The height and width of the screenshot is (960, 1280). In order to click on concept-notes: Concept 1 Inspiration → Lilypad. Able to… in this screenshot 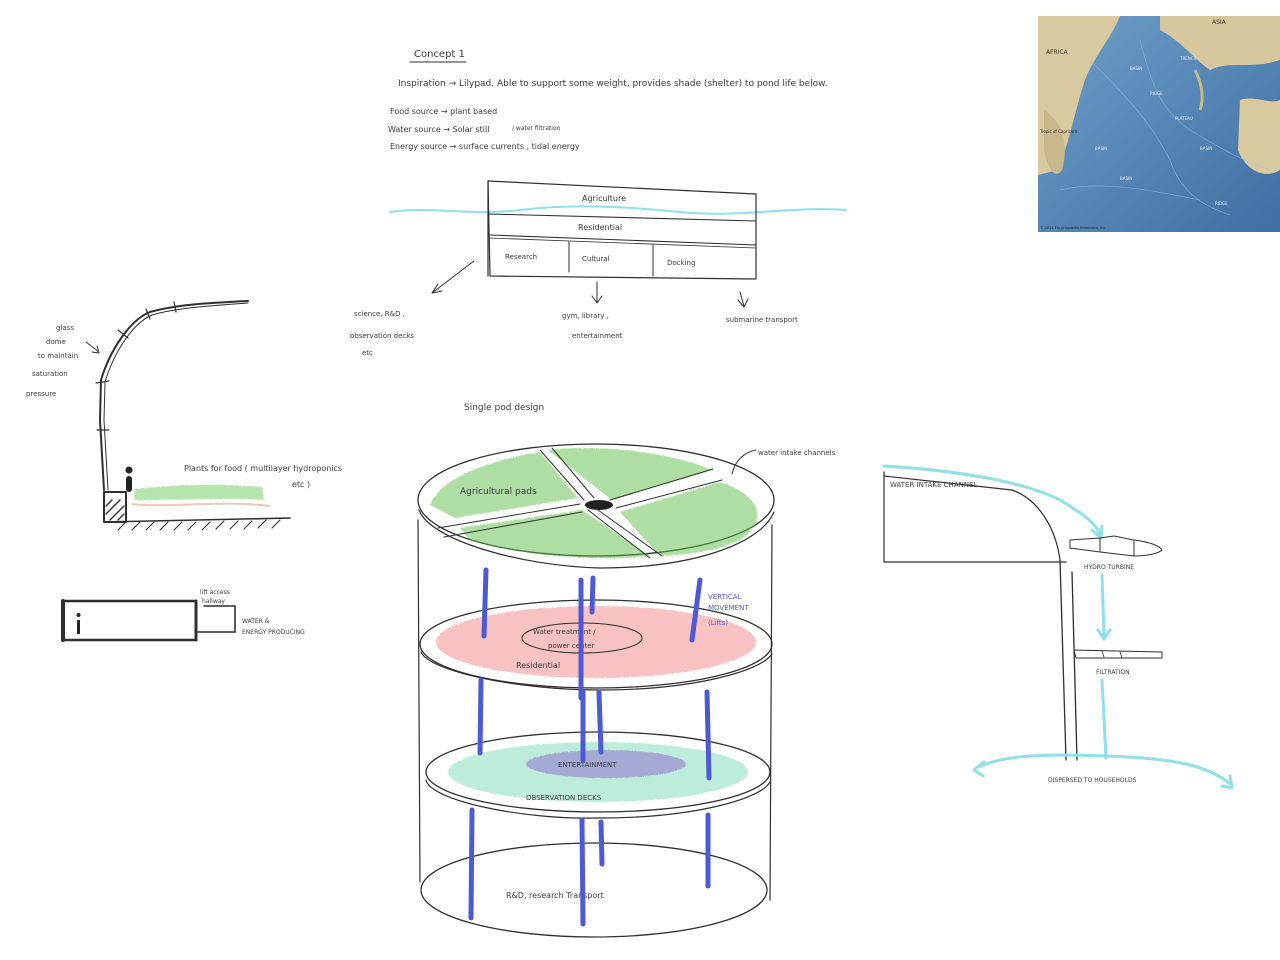, I will do `click(608, 100)`.